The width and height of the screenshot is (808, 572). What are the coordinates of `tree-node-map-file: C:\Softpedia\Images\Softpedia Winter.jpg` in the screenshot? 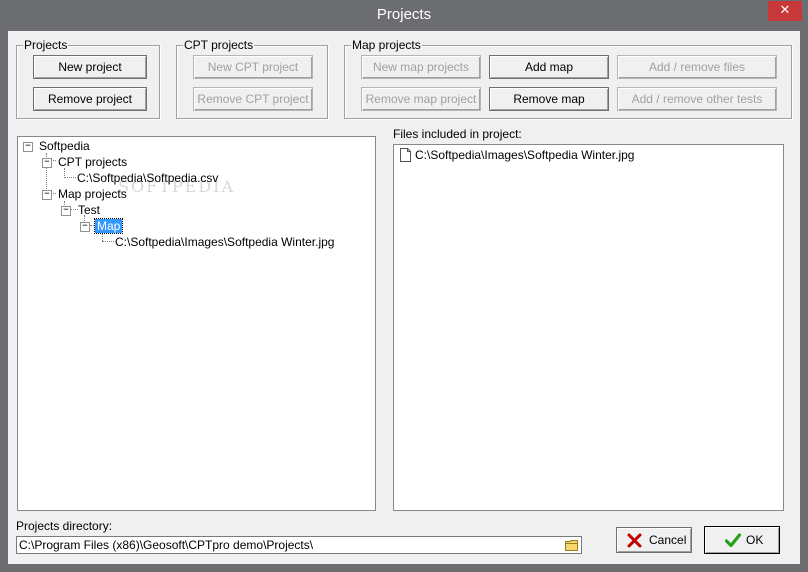 It's located at (224, 242).